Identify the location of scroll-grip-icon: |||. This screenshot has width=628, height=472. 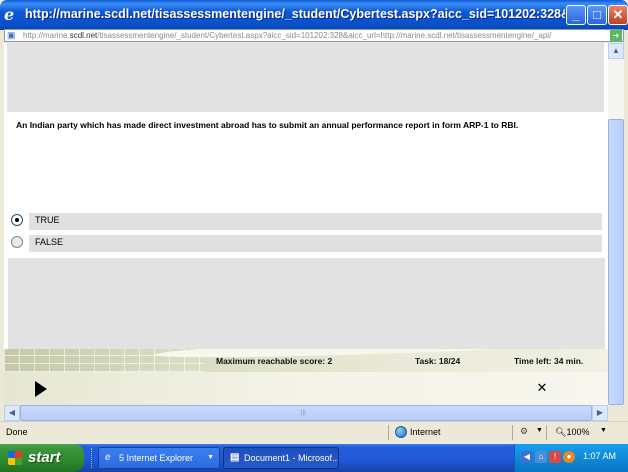
(303, 413).